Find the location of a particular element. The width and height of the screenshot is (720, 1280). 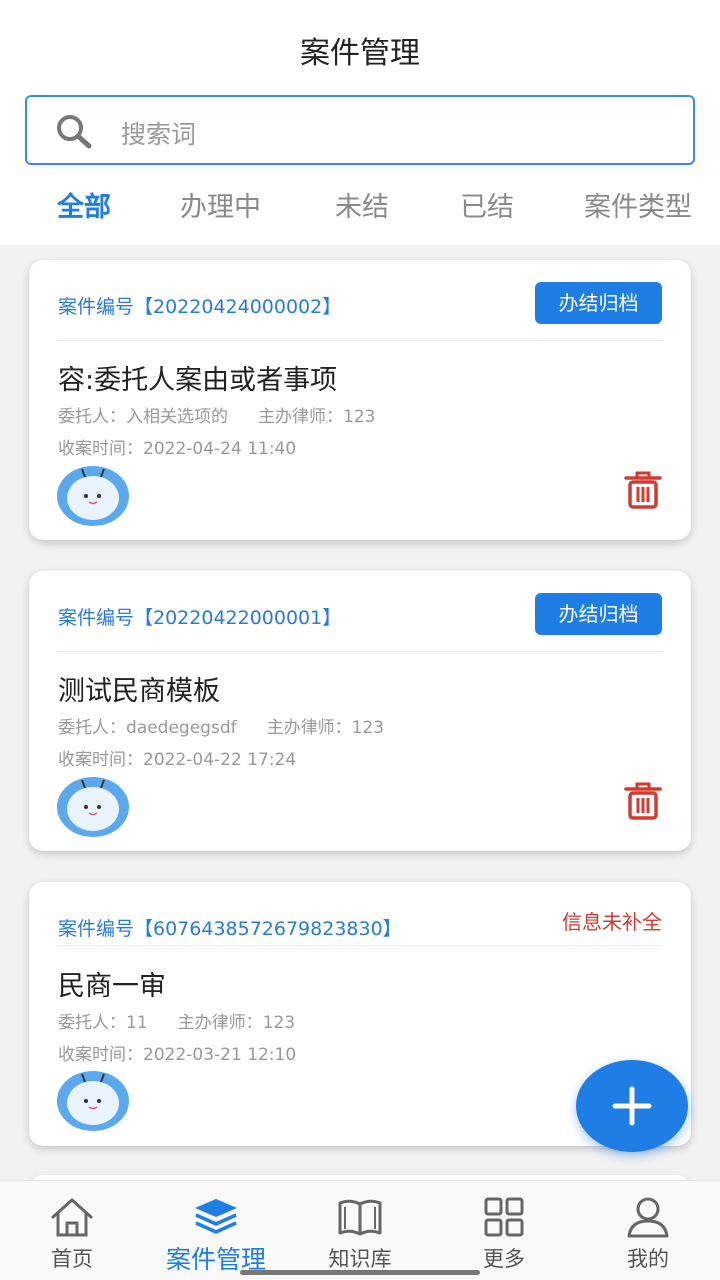

tab-case-type: 案件类型 is located at coordinates (638, 204).